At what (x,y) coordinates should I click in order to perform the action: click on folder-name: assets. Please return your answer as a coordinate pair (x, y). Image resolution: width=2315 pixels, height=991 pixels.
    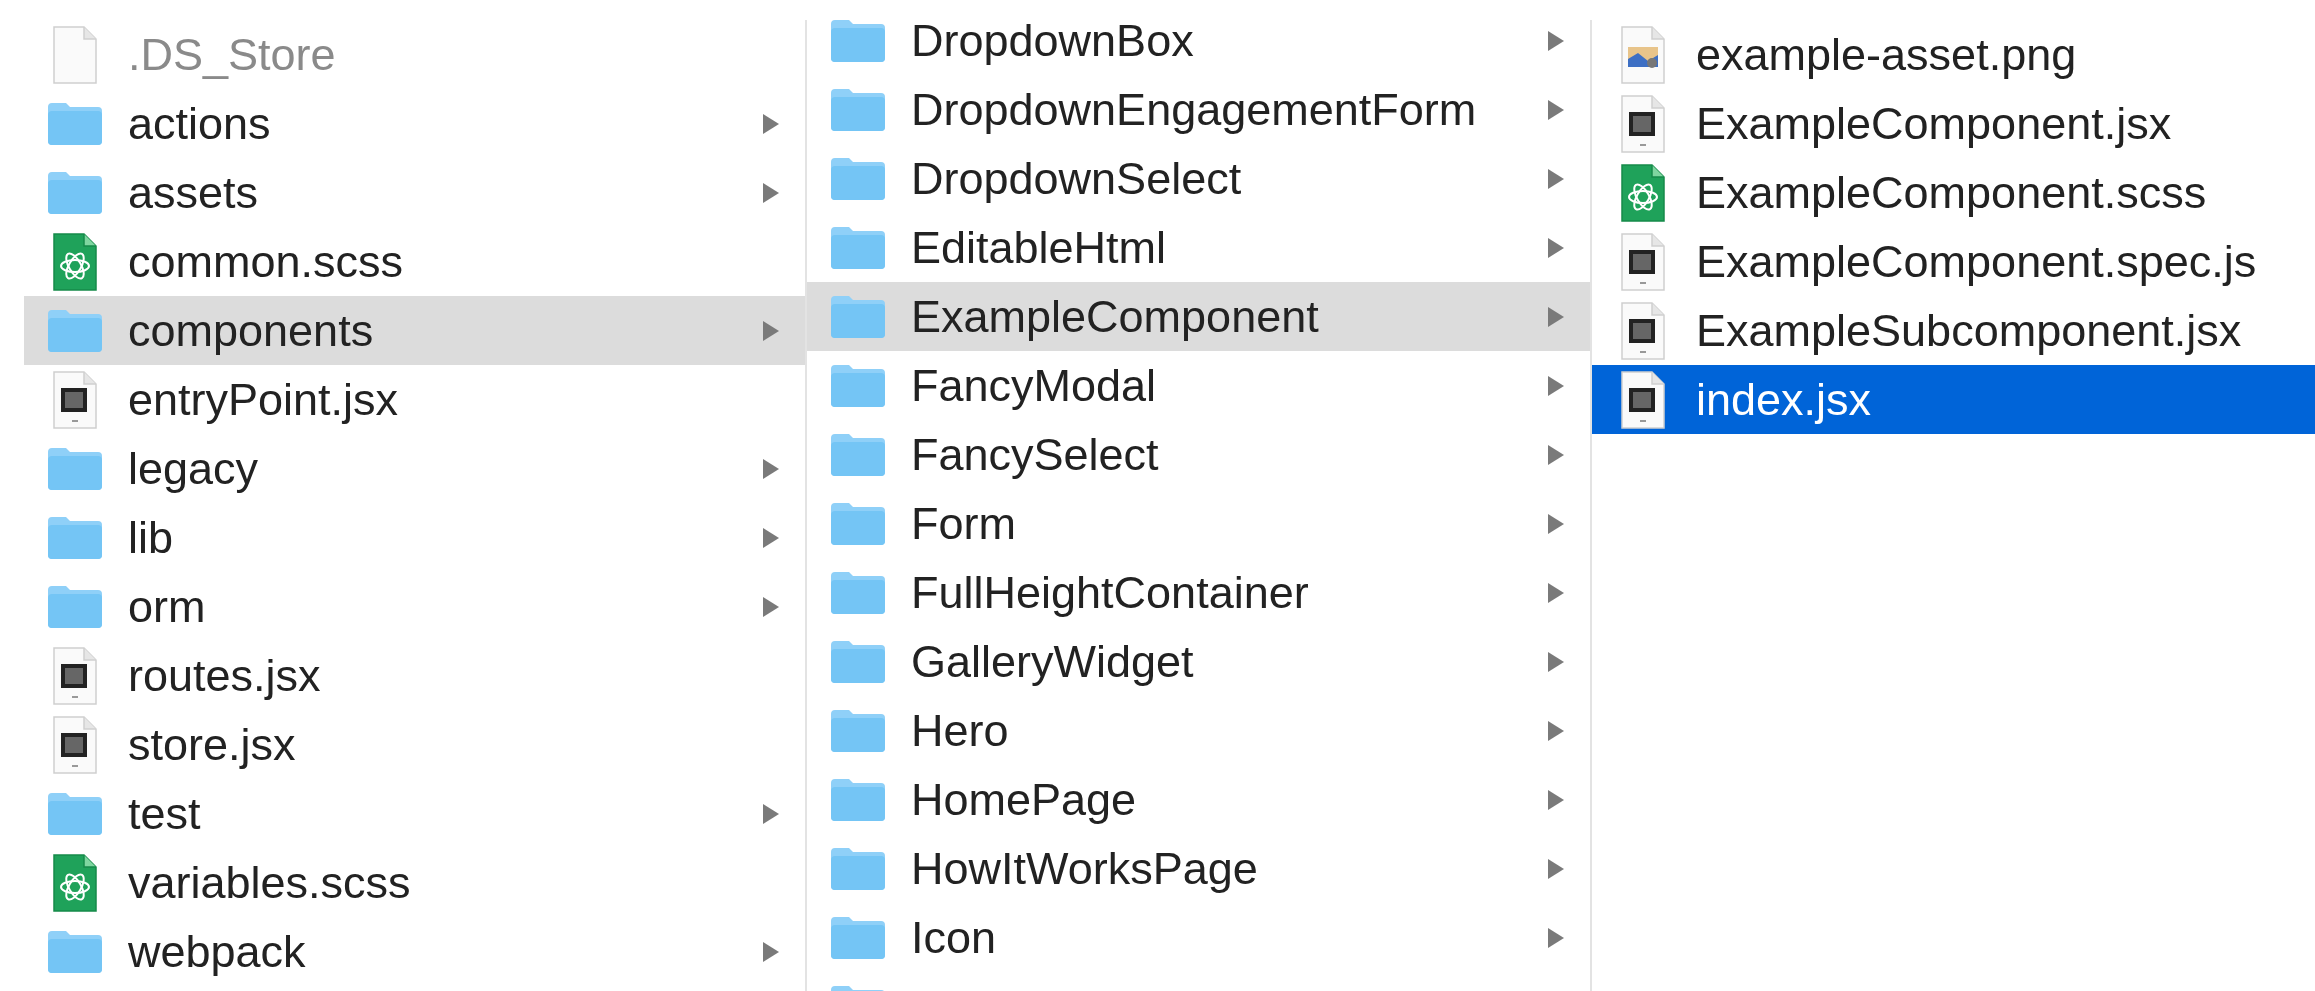
    Looking at the image, I should click on (193, 192).